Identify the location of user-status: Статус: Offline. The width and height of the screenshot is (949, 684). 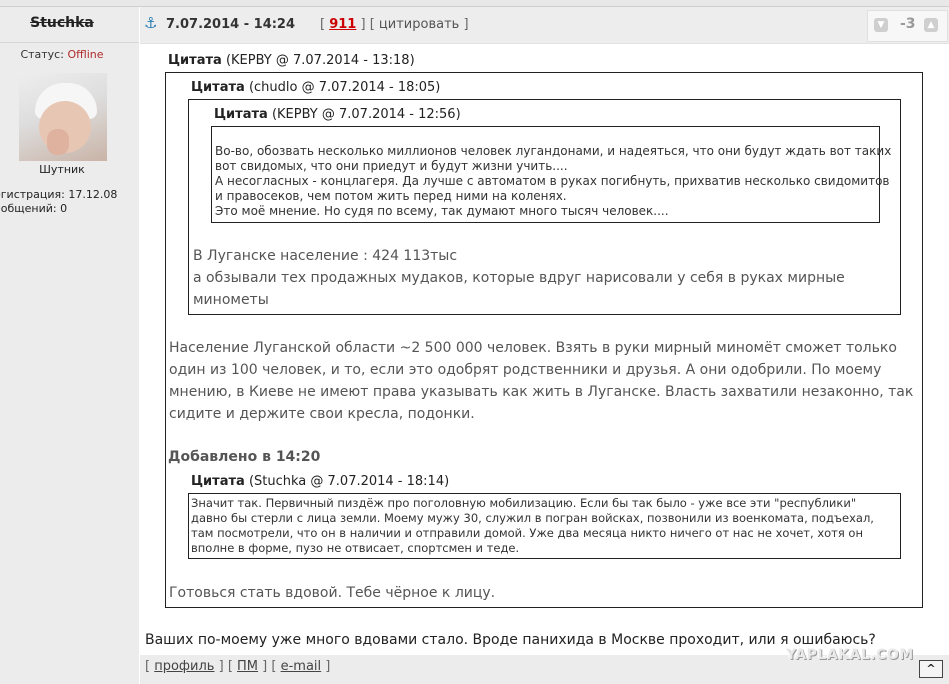
(62, 54).